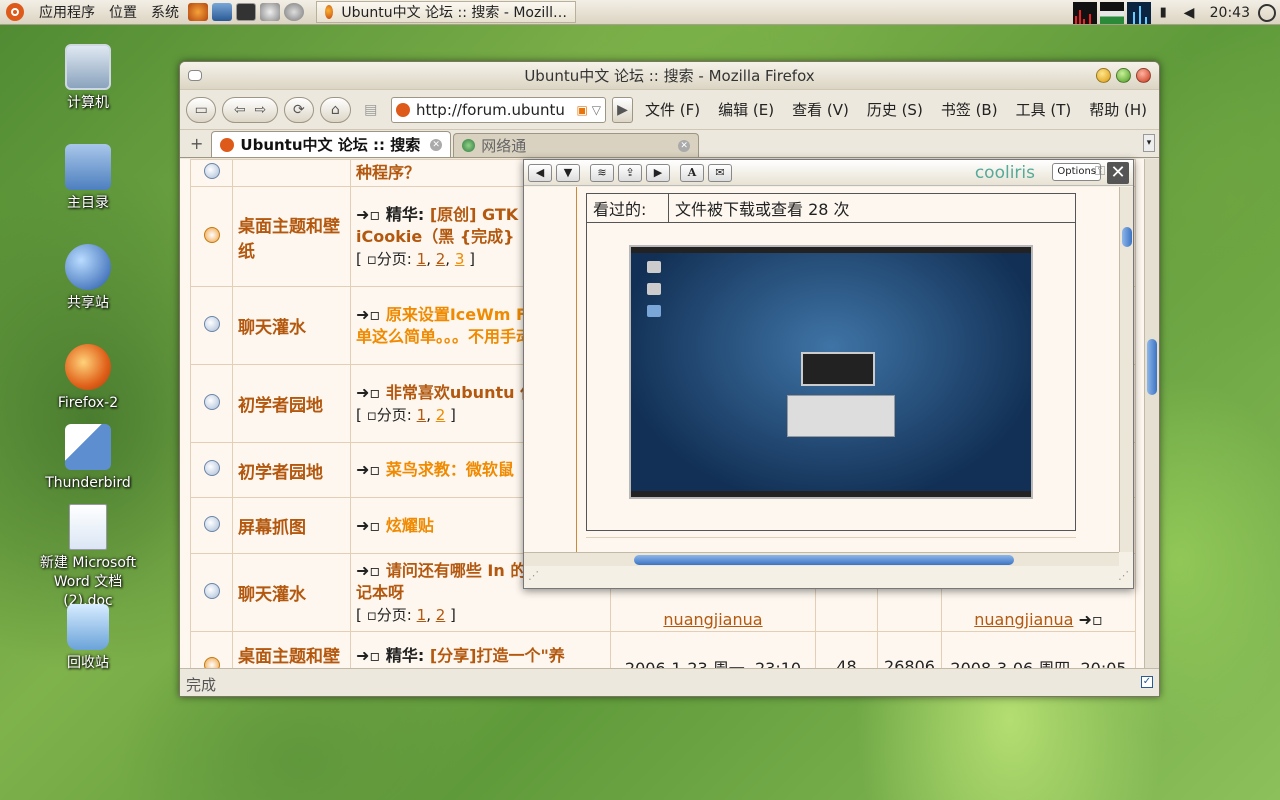 The width and height of the screenshot is (1280, 800). I want to click on power-icon, so click(1267, 12).